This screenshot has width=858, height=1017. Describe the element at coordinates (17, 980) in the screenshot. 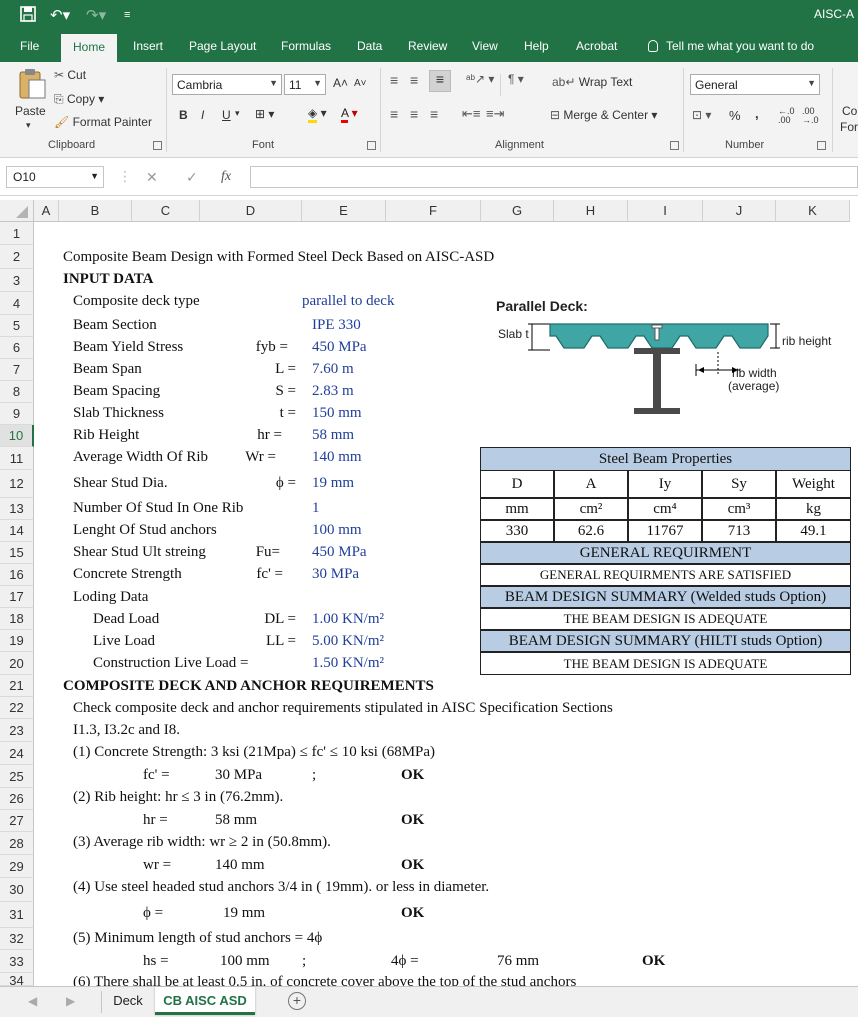

I see `row-header-34: 34` at that location.